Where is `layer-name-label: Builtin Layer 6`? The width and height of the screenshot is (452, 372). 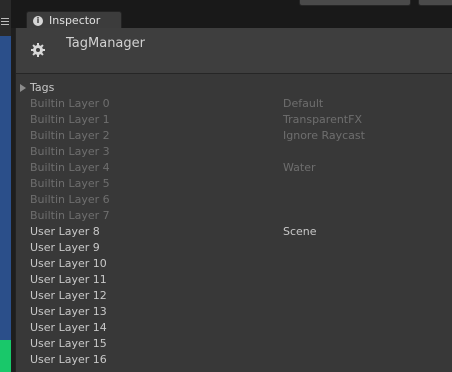
layer-name-label: Builtin Layer 6 is located at coordinates (70, 199).